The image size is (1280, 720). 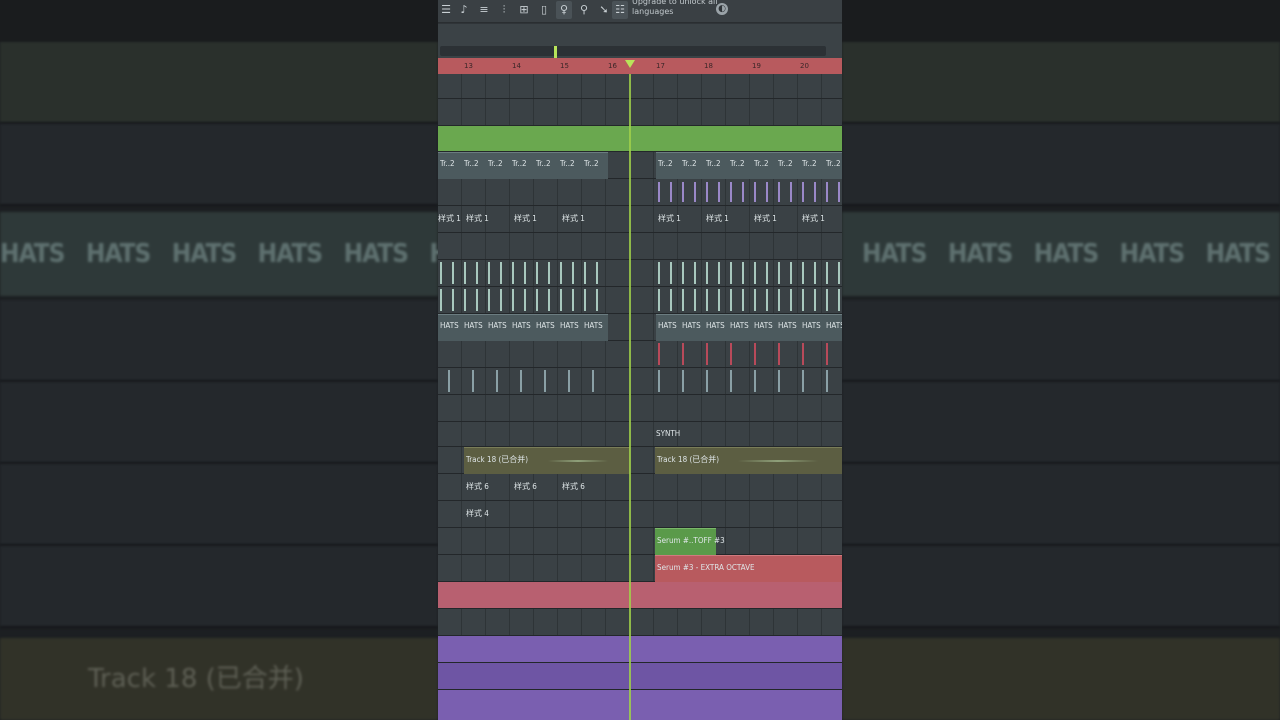 What do you see at coordinates (688, 459) in the screenshot?
I see `clip-label: Track 18 (已合并)` at bounding box center [688, 459].